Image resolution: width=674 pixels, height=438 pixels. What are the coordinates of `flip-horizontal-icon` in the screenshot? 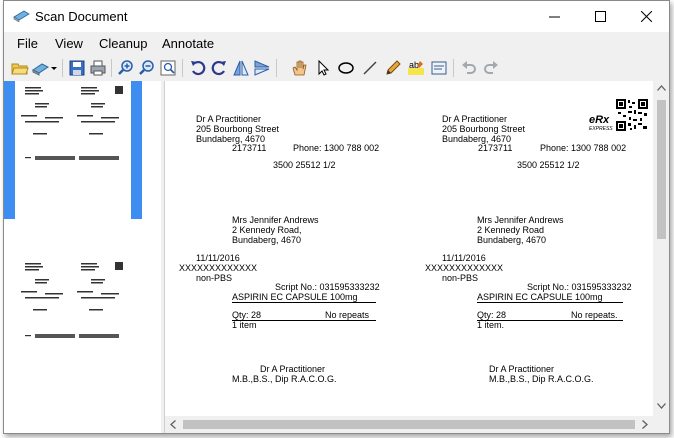 It's located at (262, 68).